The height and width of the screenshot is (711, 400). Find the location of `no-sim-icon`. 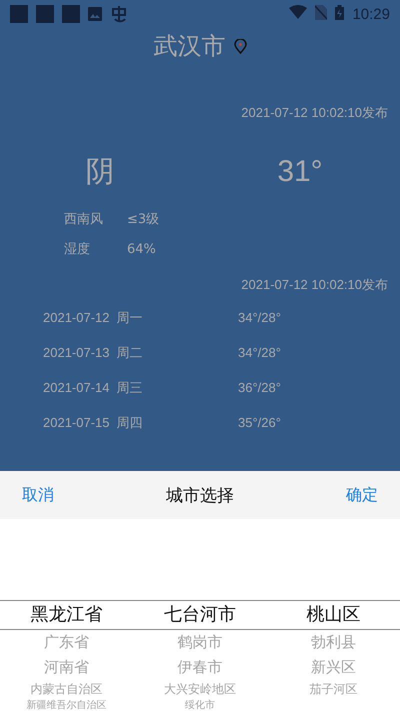

no-sim-icon is located at coordinates (321, 12).